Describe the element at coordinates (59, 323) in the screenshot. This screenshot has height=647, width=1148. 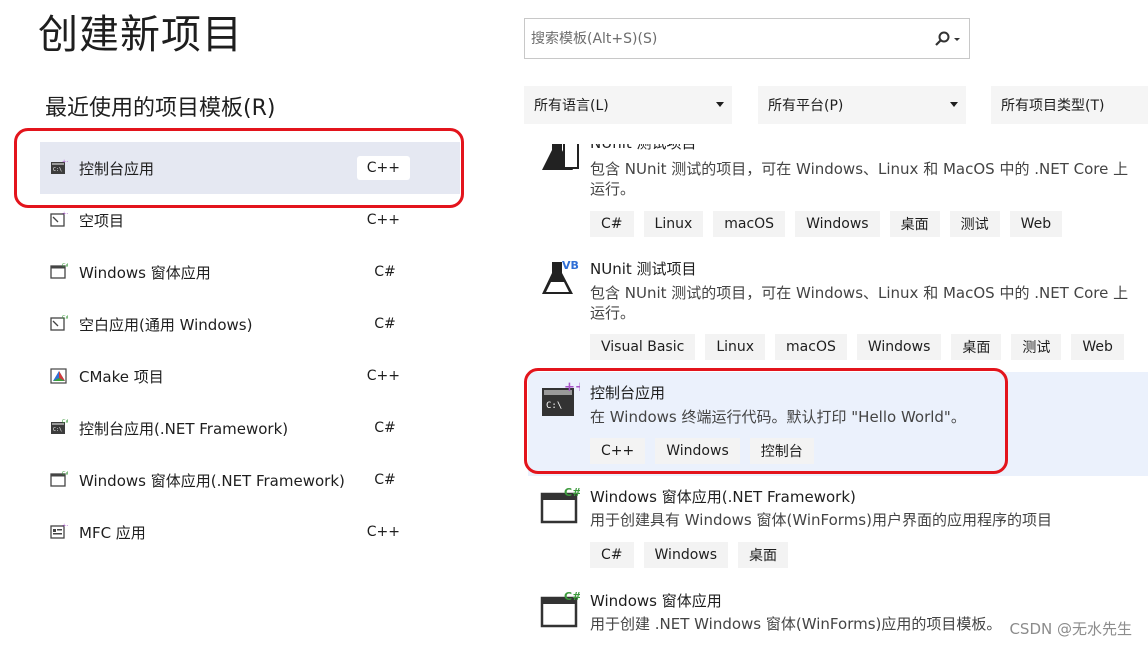
I see `blank-uwp-icon: C#` at that location.